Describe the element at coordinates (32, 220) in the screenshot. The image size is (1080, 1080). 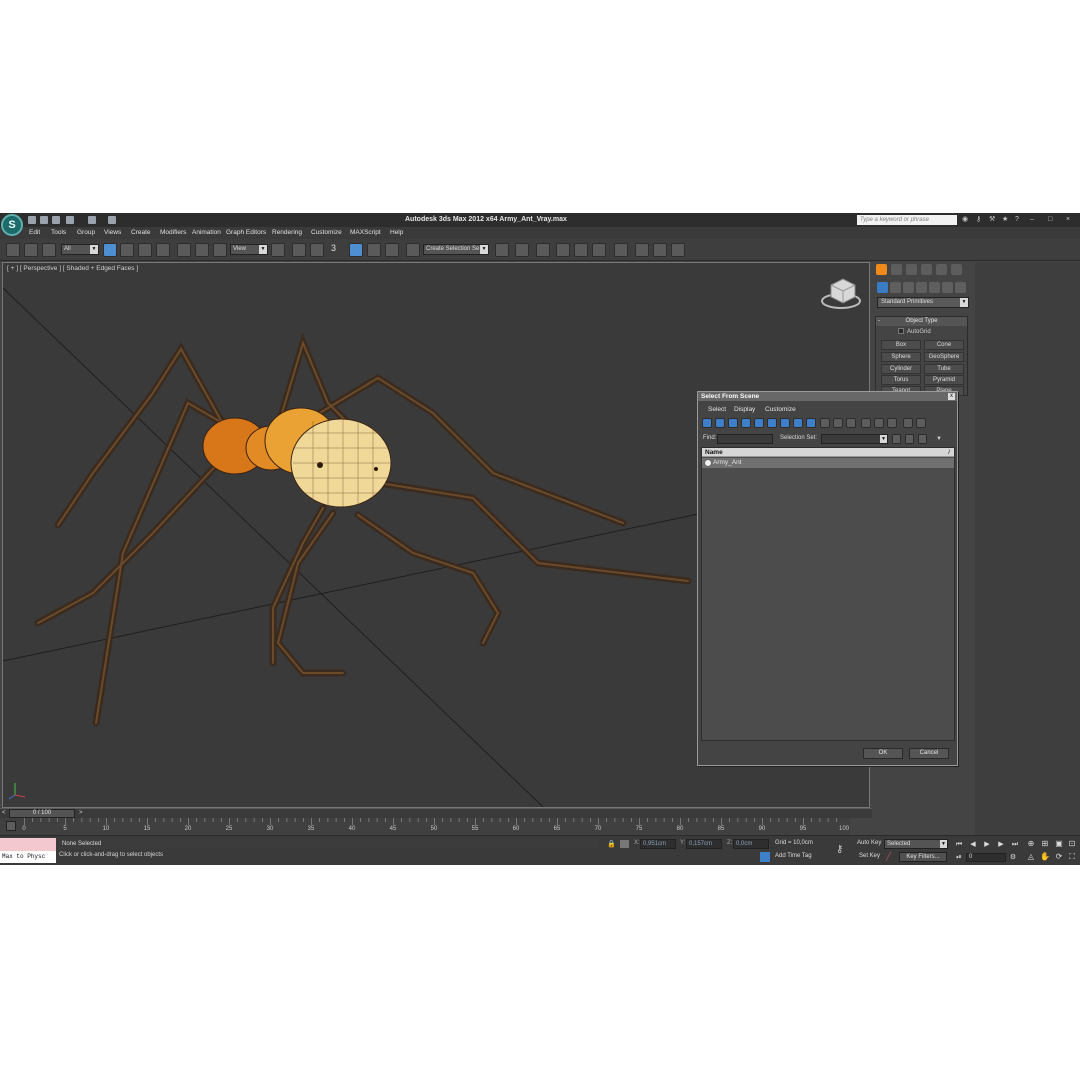
I see `new-file-icon` at that location.